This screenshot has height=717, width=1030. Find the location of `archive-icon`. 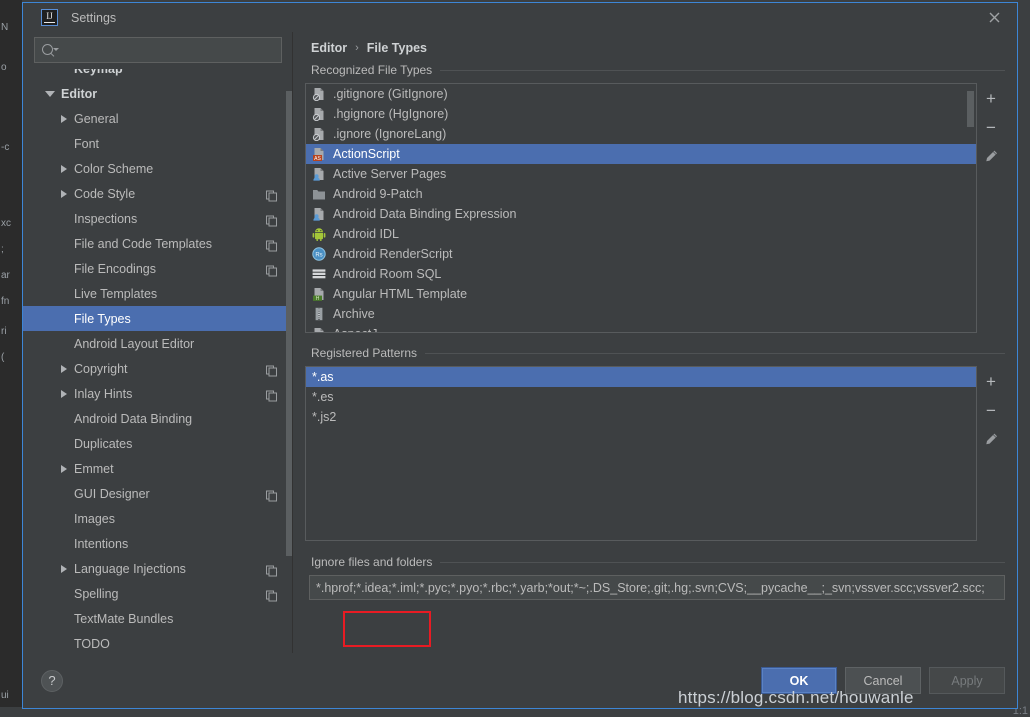

archive-icon is located at coordinates (319, 314).